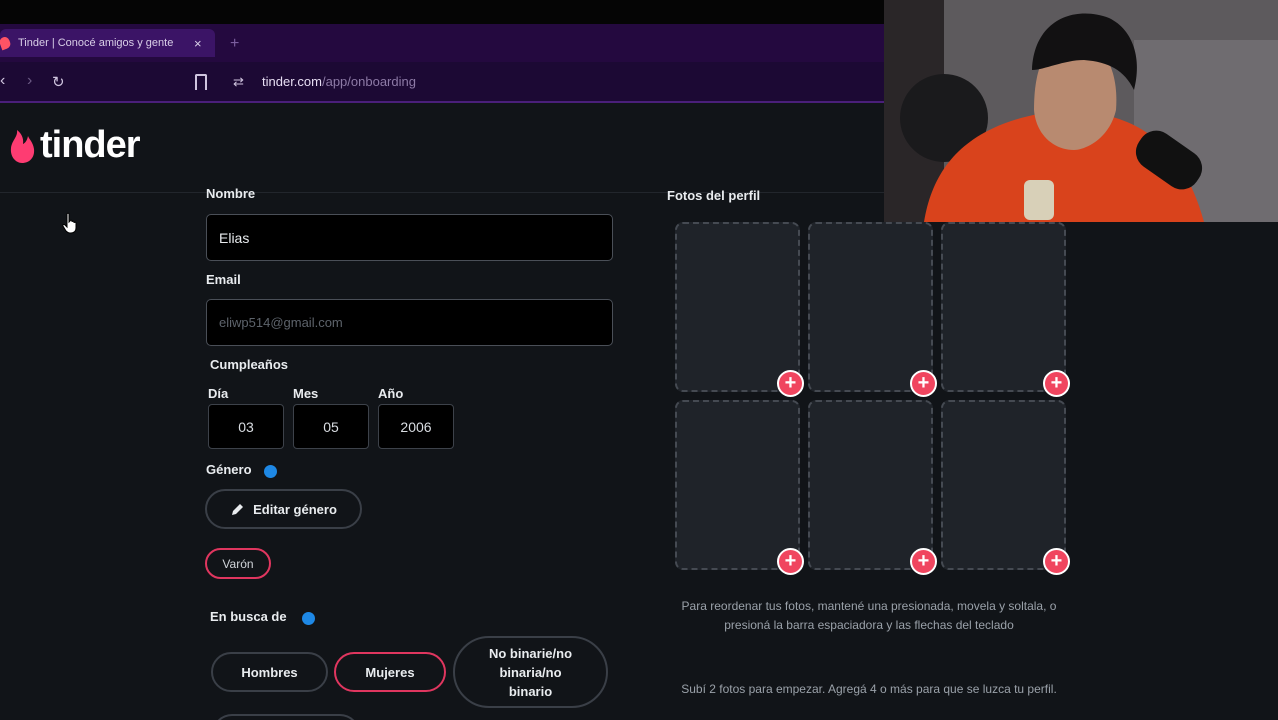 The height and width of the screenshot is (720, 1278). What do you see at coordinates (231, 193) in the screenshot?
I see `name-label: Nombre` at bounding box center [231, 193].